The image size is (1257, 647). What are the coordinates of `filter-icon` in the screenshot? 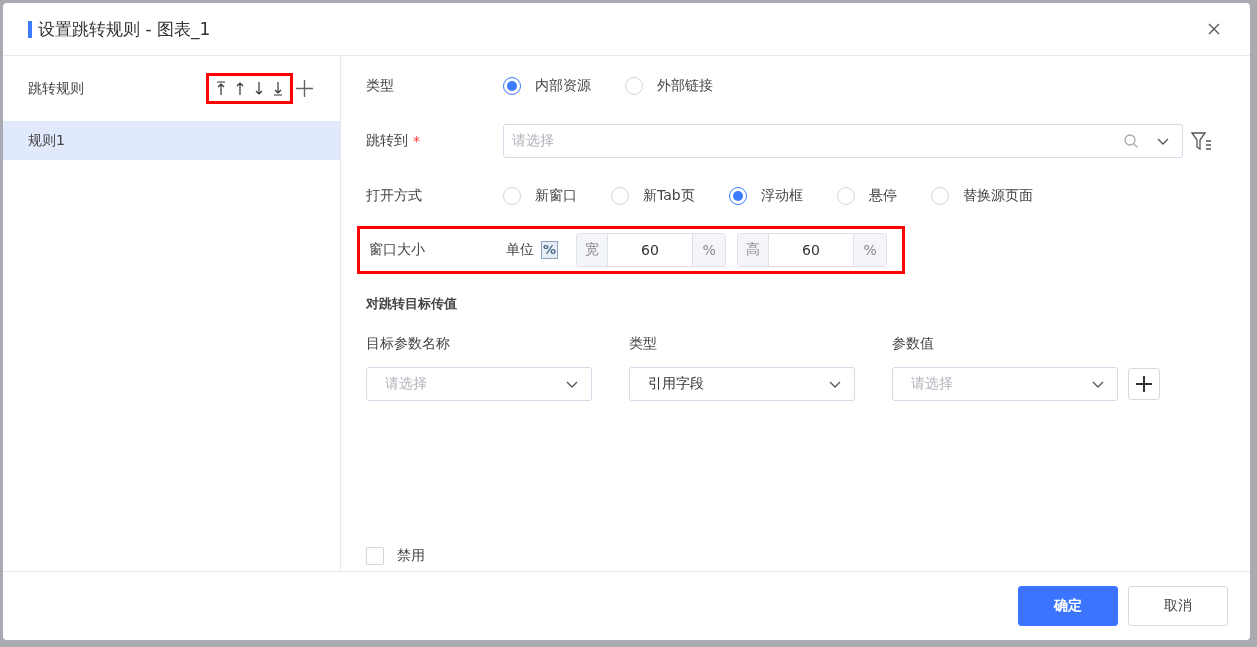 It's located at (1201, 141).